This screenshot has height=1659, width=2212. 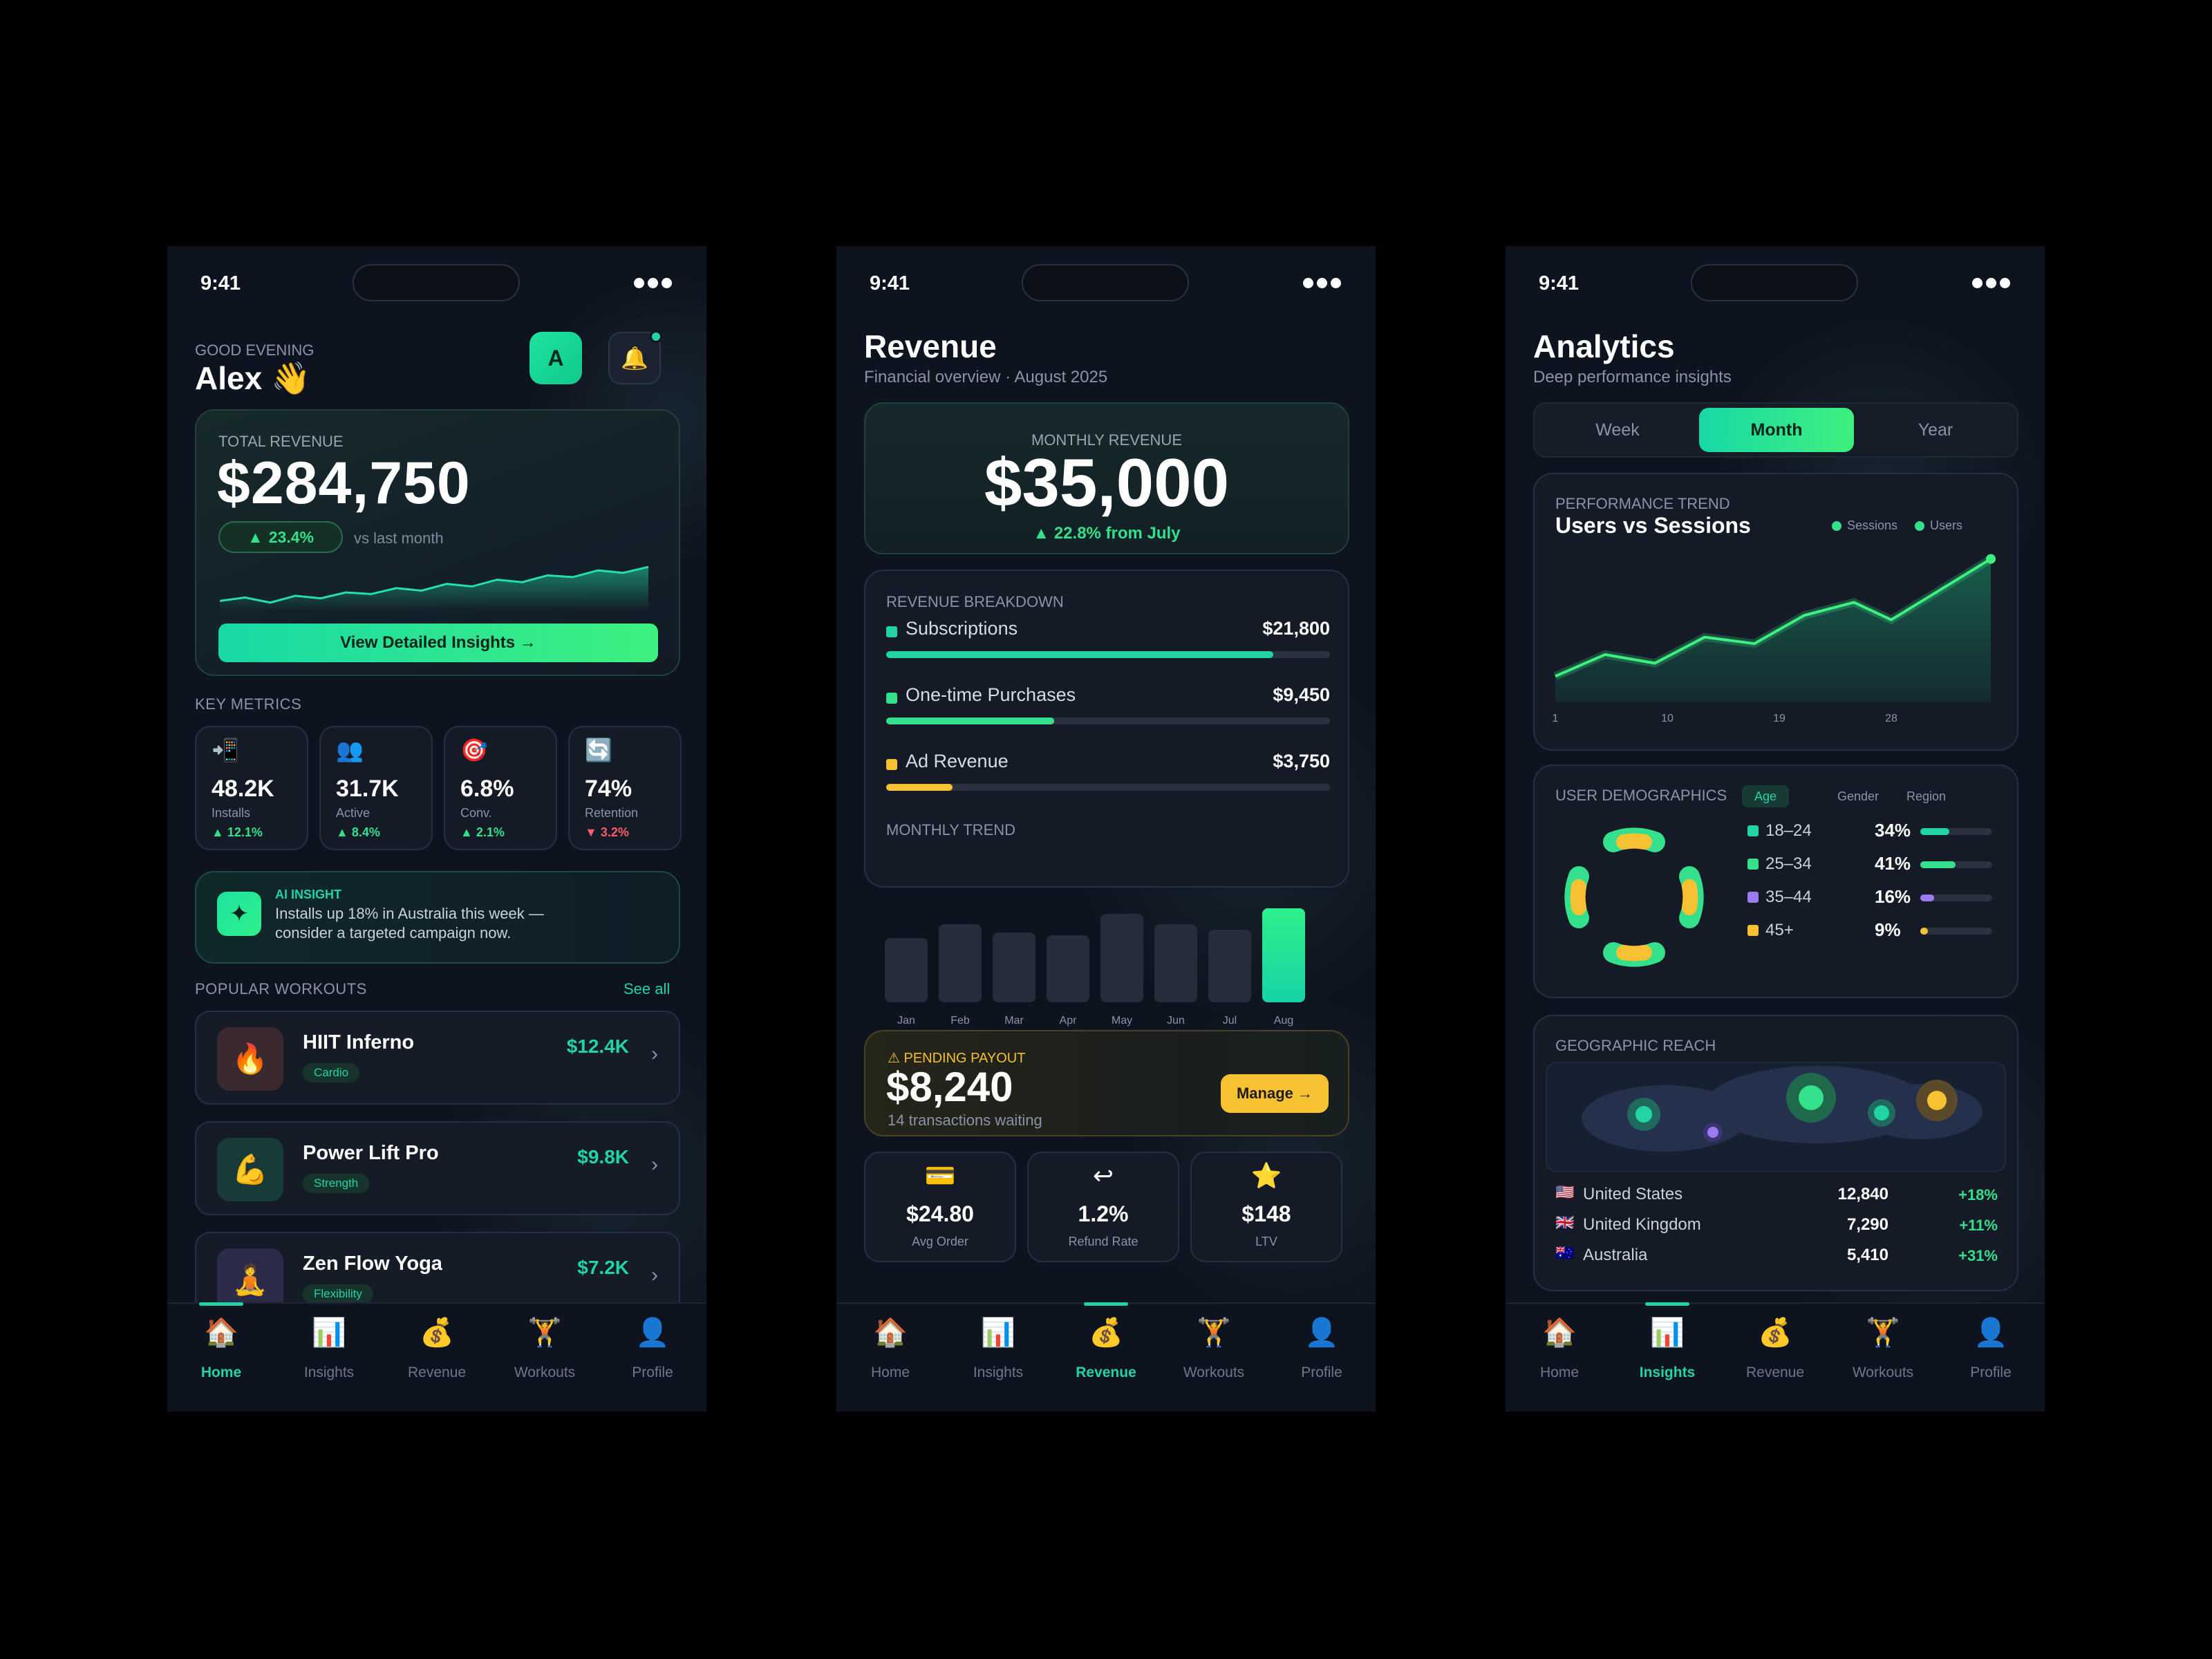 What do you see at coordinates (1864, 525) in the screenshot?
I see `legend-sessions: Sessions` at bounding box center [1864, 525].